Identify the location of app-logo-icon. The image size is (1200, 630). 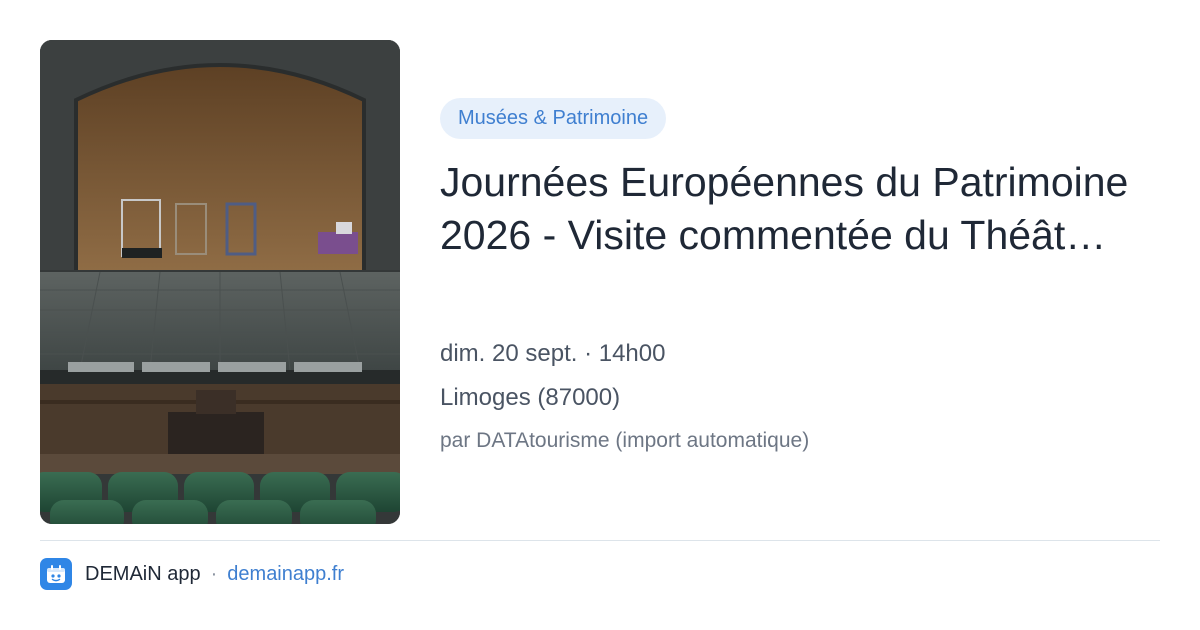
(56, 574).